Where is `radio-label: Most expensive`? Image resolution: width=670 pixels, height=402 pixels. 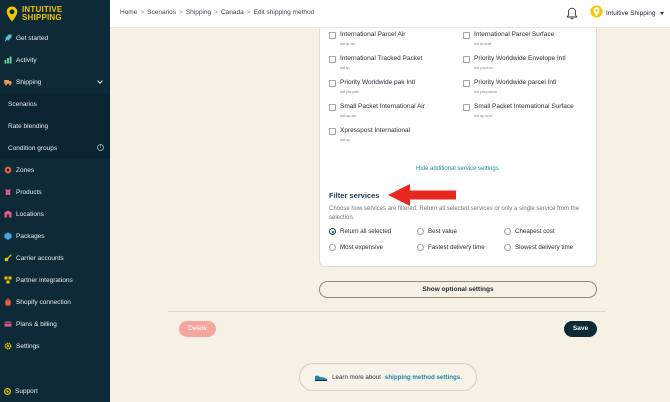 radio-label: Most expensive is located at coordinates (361, 247).